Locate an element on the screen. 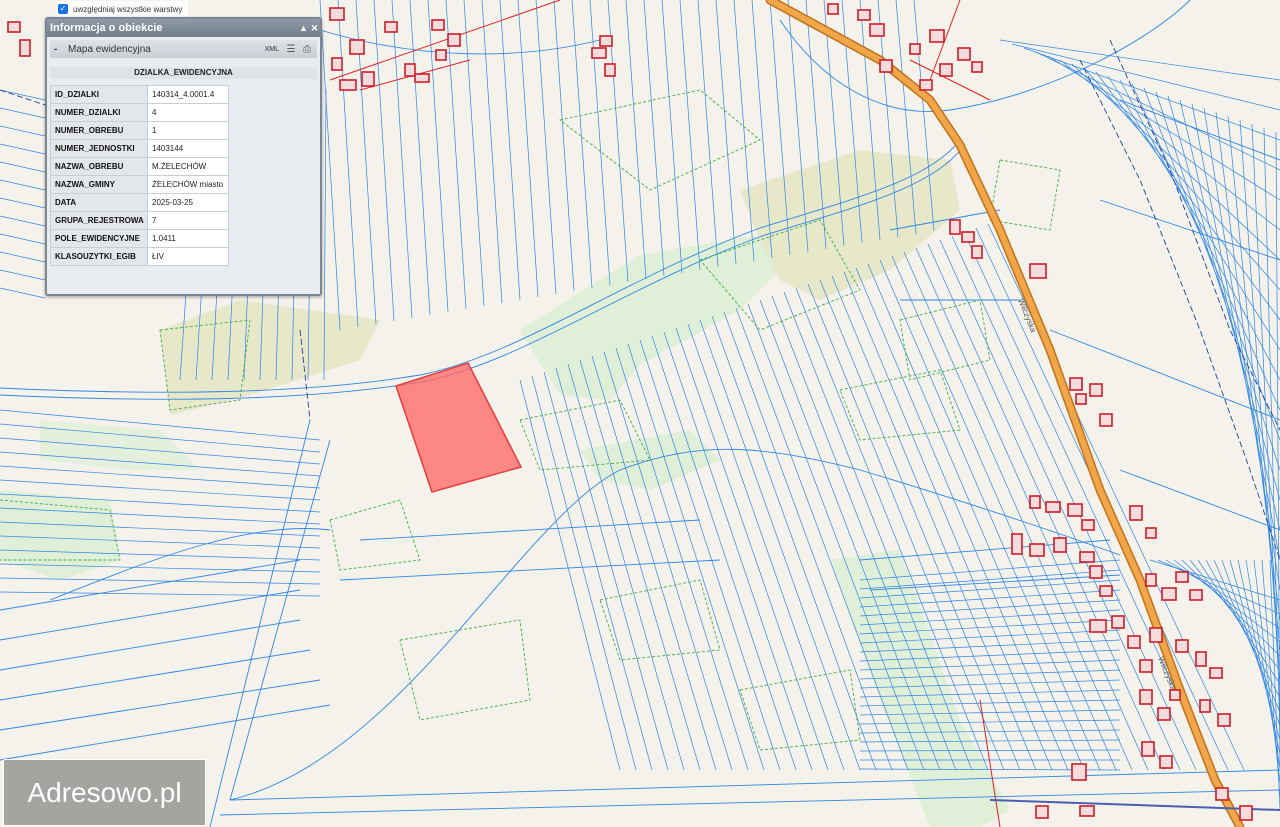 Image resolution: width=1280 pixels, height=827 pixels. attribute-row: KLASOUZYTKI_EGIB ŁIV is located at coordinates (139, 256).